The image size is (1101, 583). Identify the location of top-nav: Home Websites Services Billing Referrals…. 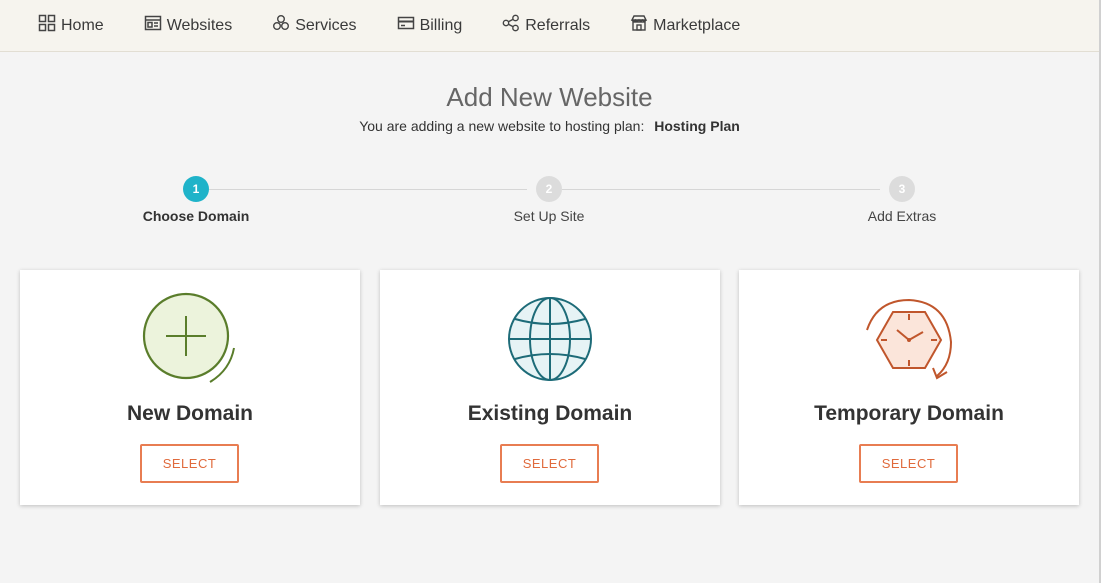
(549, 26).